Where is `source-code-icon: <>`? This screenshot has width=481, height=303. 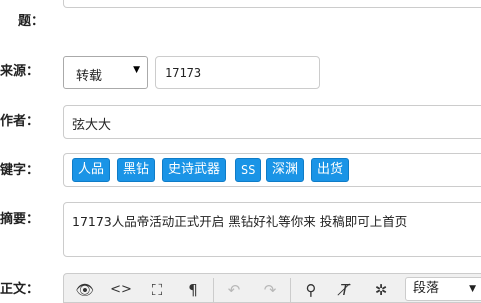 source-code-icon: <> is located at coordinates (121, 290).